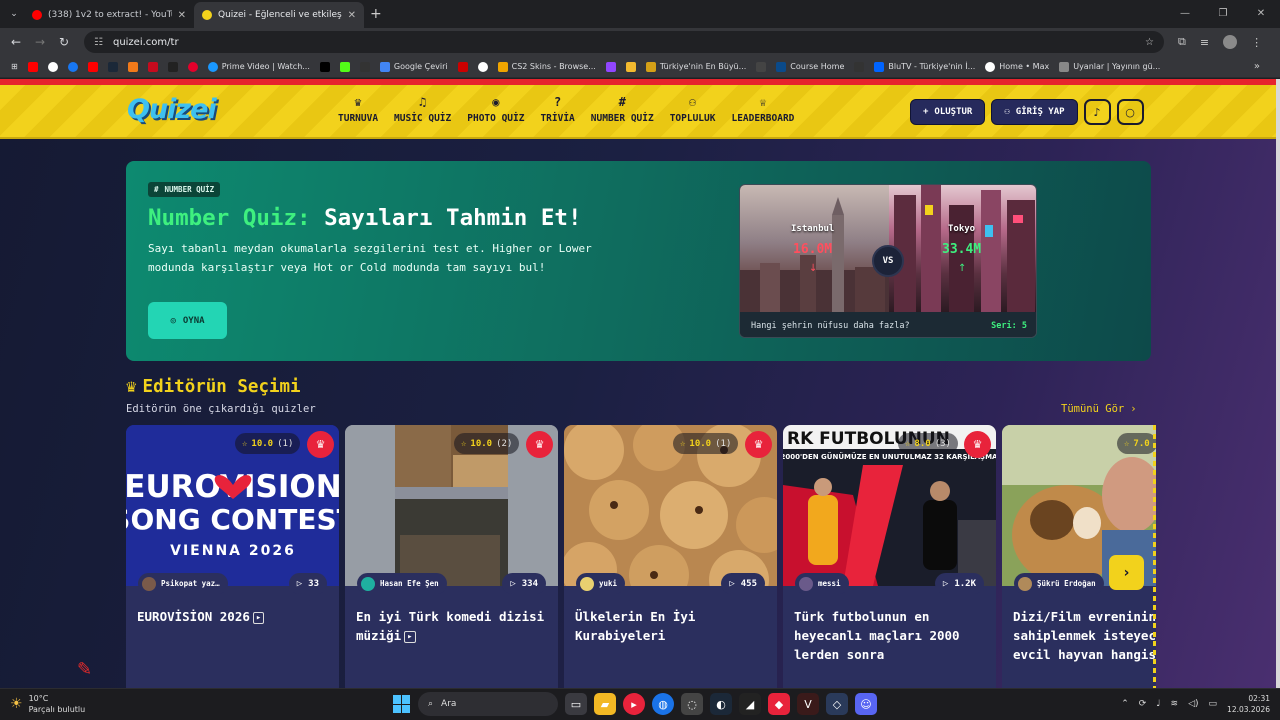  What do you see at coordinates (624, 42) in the screenshot?
I see `url-field: ☷ quizei.com/tr ☆` at bounding box center [624, 42].